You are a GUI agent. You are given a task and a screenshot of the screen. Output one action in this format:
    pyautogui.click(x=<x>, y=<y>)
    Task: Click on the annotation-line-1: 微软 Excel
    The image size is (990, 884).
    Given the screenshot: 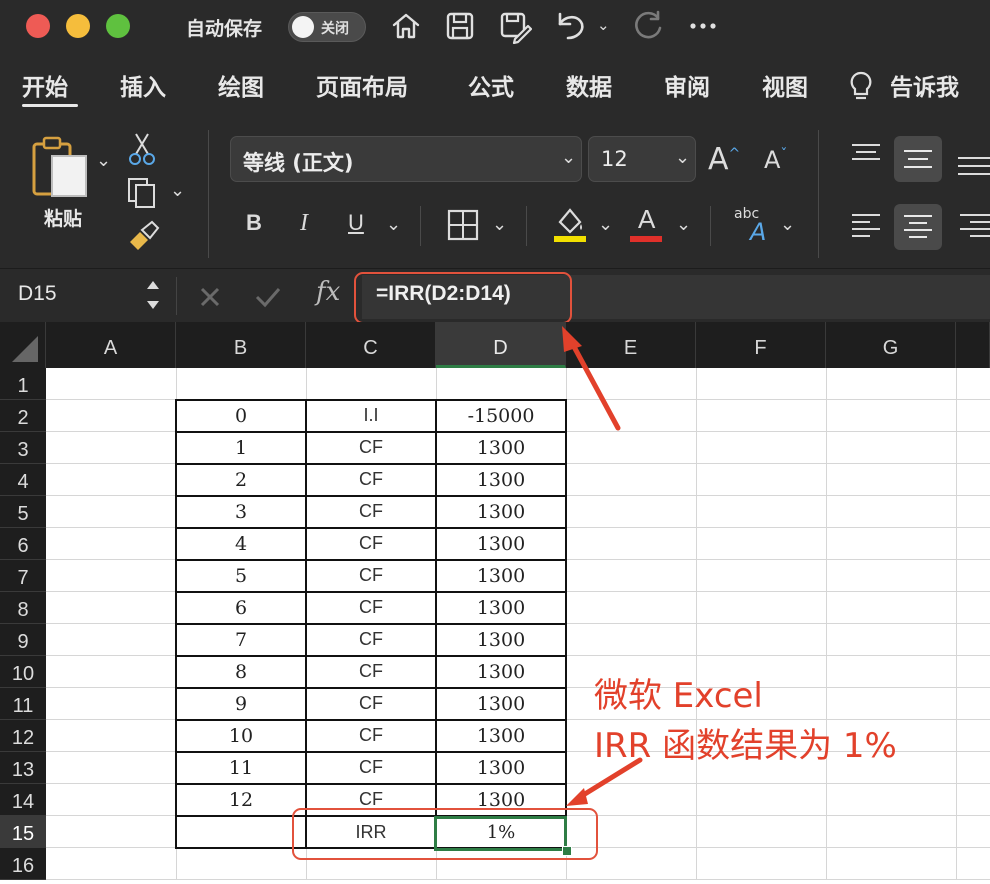 What is the action you would take?
    pyautogui.click(x=678, y=696)
    